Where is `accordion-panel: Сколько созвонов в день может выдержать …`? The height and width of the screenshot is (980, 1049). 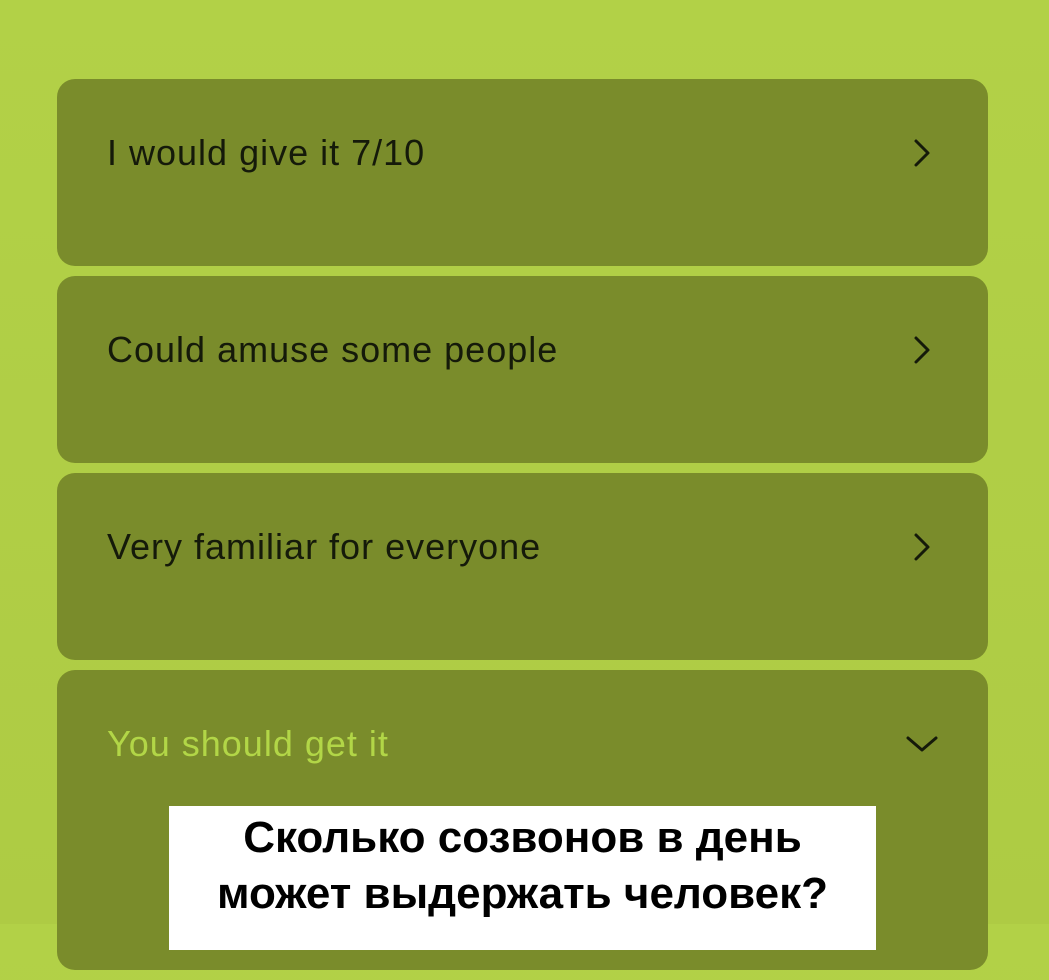
accordion-panel: Сколько созвонов в день может выдержать … is located at coordinates (522, 878).